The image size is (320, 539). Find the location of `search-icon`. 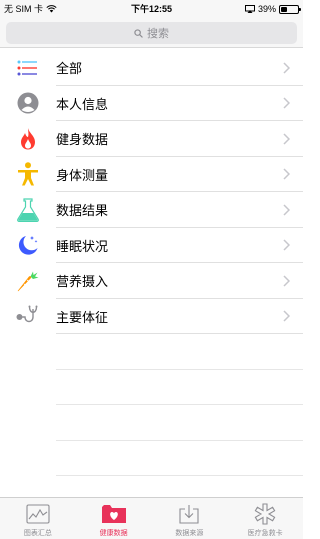

search-icon is located at coordinates (138, 33).